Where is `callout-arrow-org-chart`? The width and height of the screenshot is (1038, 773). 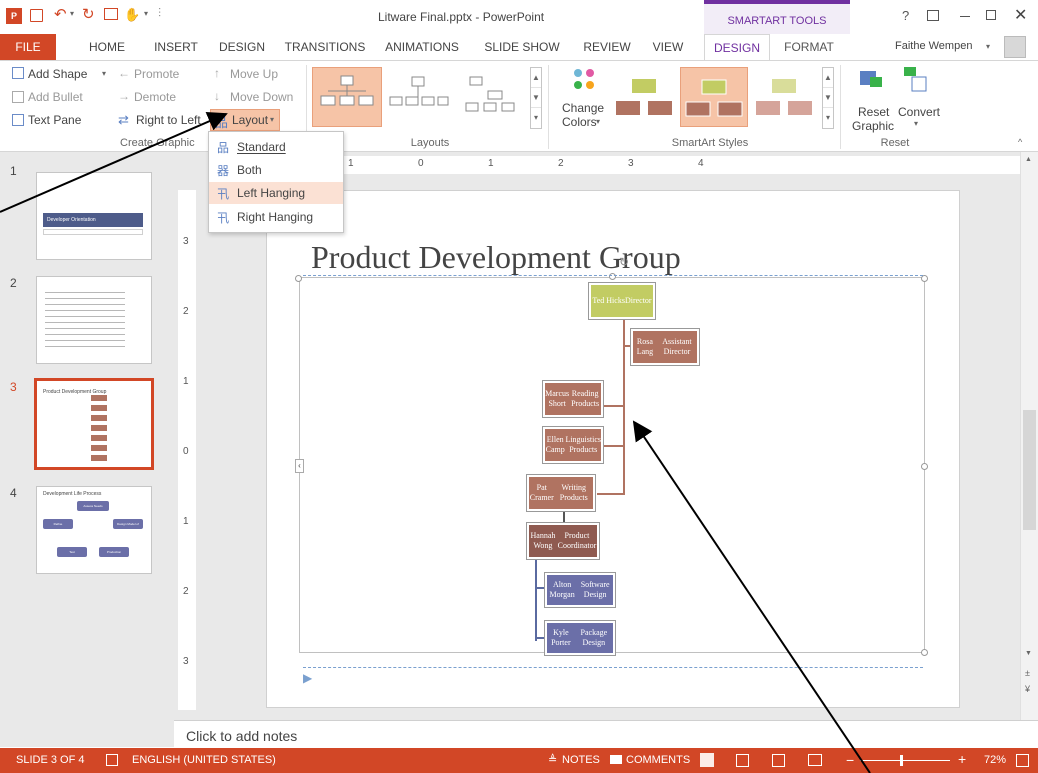
callout-arrow-org-chart is located at coordinates (751, 596).